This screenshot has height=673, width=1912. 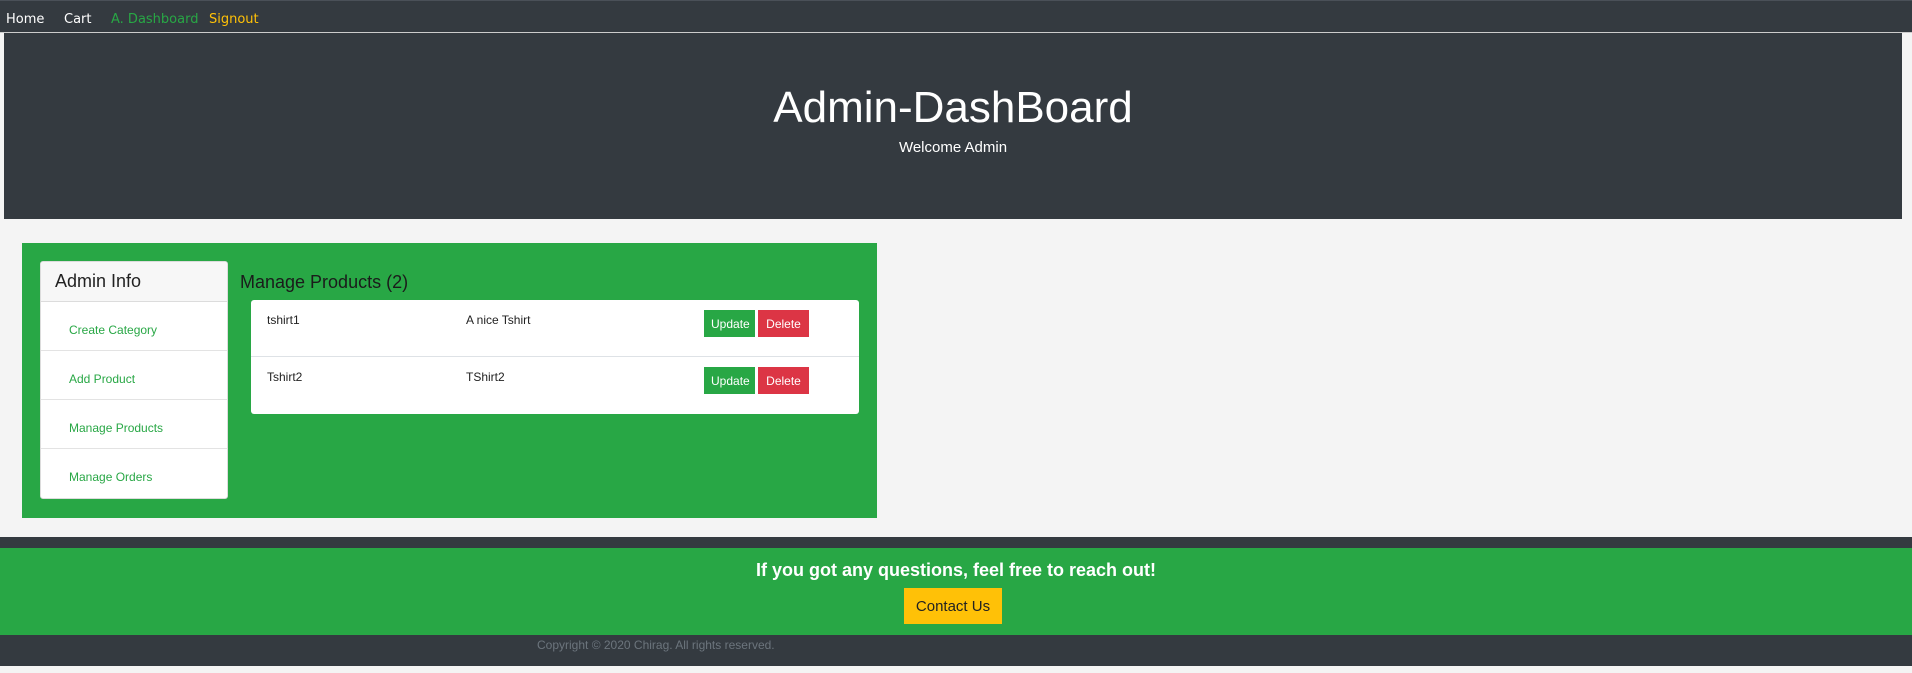 I want to click on product-description: A nice Tshirt, so click(x=498, y=320).